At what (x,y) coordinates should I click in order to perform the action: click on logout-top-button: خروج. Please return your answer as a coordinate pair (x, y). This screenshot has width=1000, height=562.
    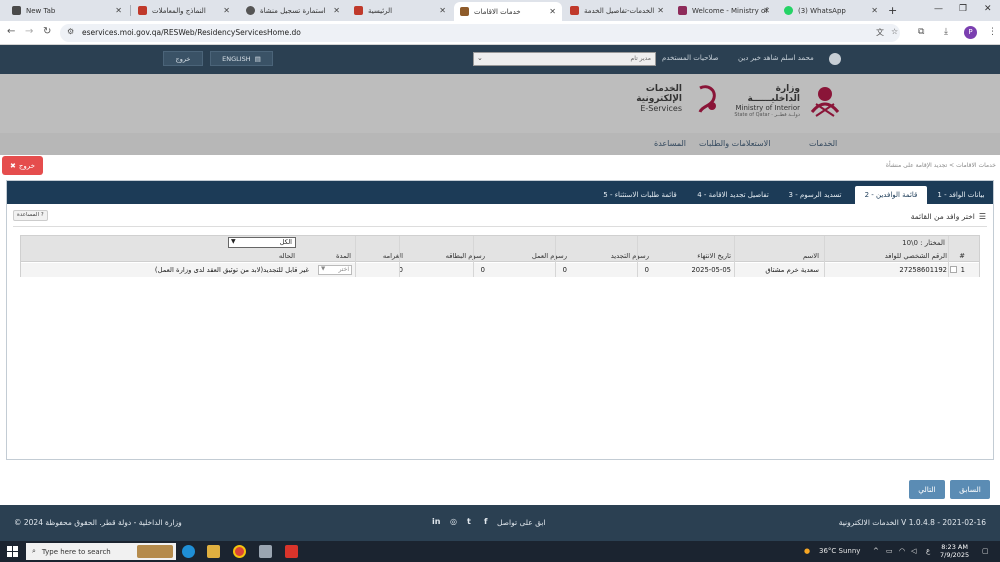
    Looking at the image, I should click on (183, 58).